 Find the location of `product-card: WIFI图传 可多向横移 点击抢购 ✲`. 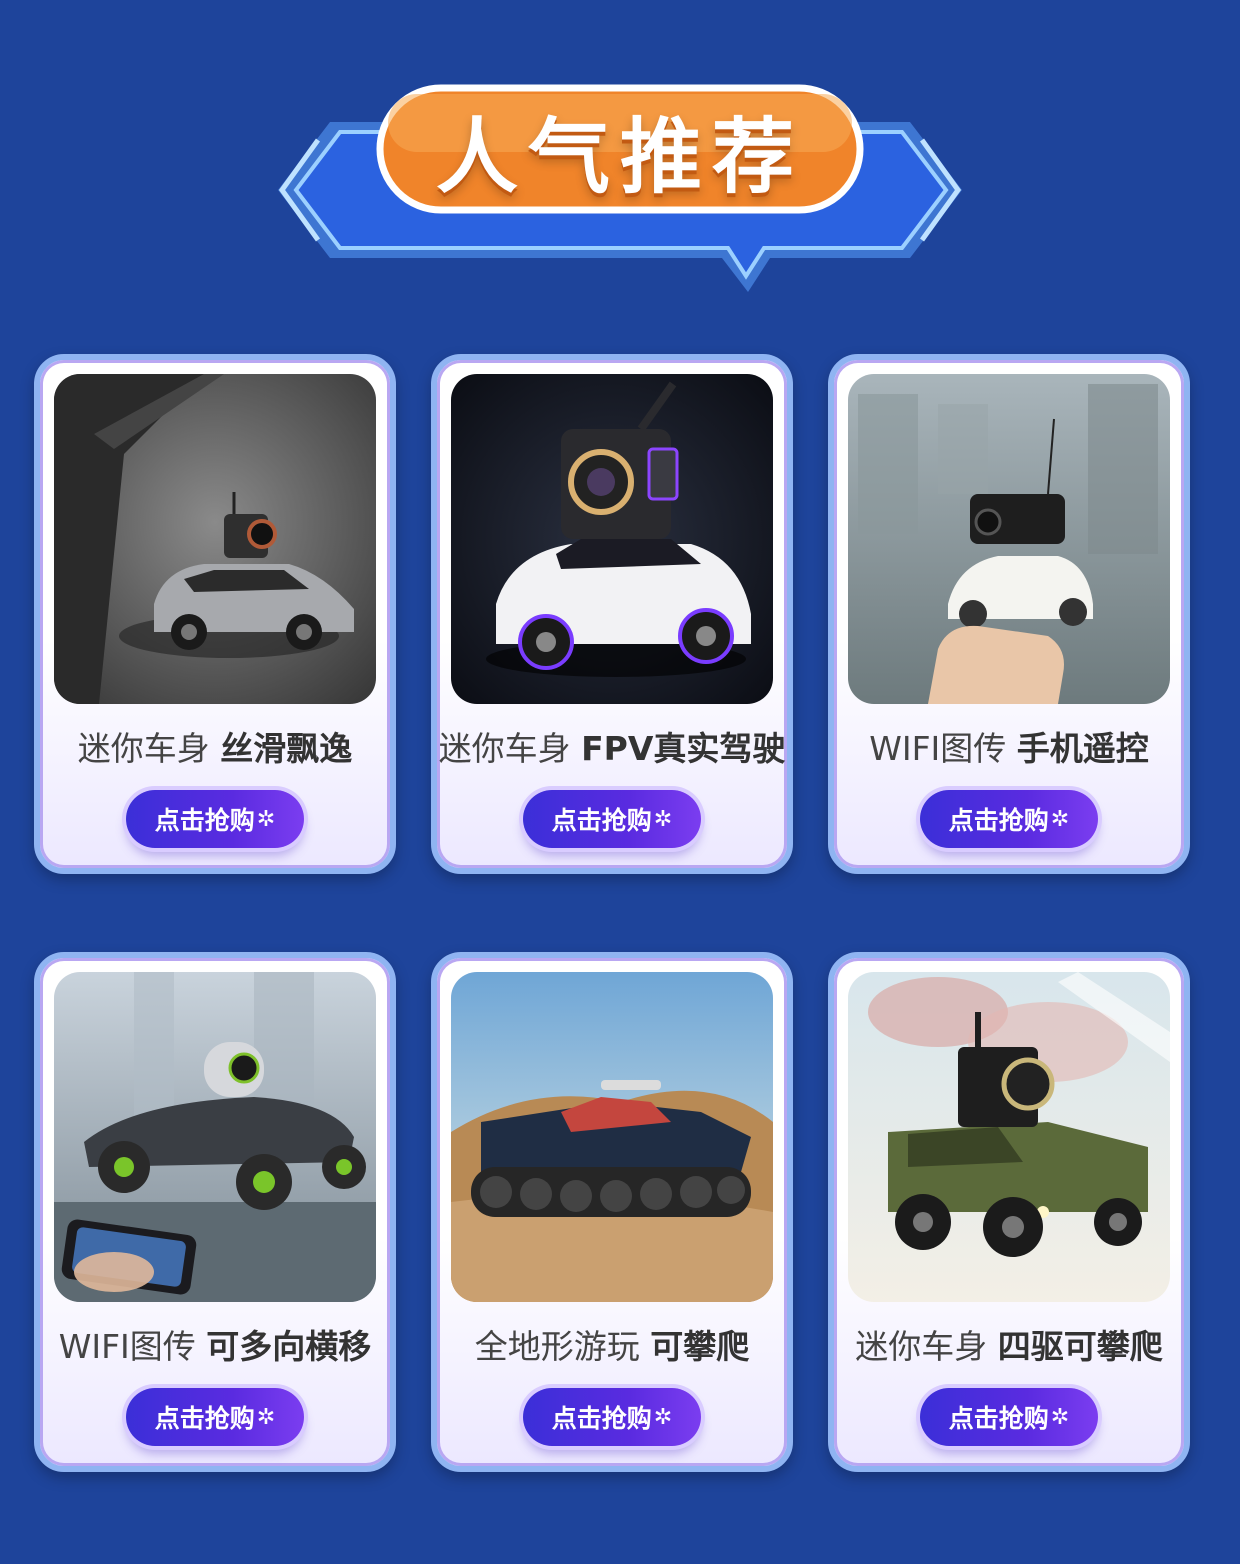

product-card: WIFI图传 可多向横移 点击抢购 ✲ is located at coordinates (215, 1212).